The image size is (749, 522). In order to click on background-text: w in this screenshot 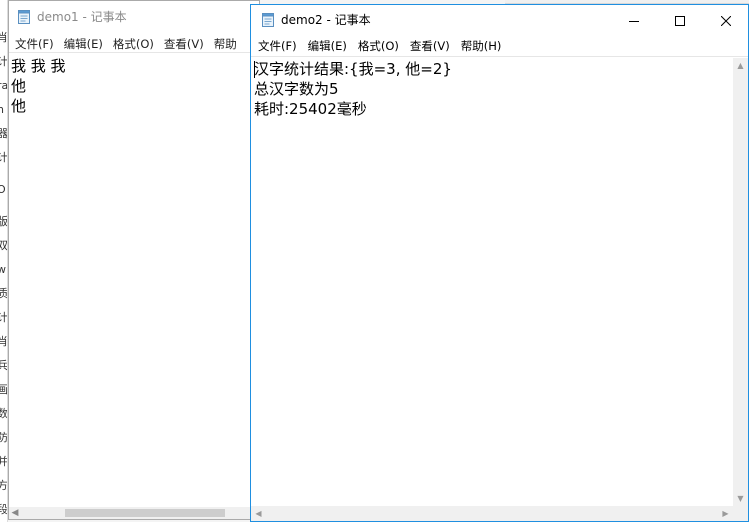, I will do `click(3, 270)`.